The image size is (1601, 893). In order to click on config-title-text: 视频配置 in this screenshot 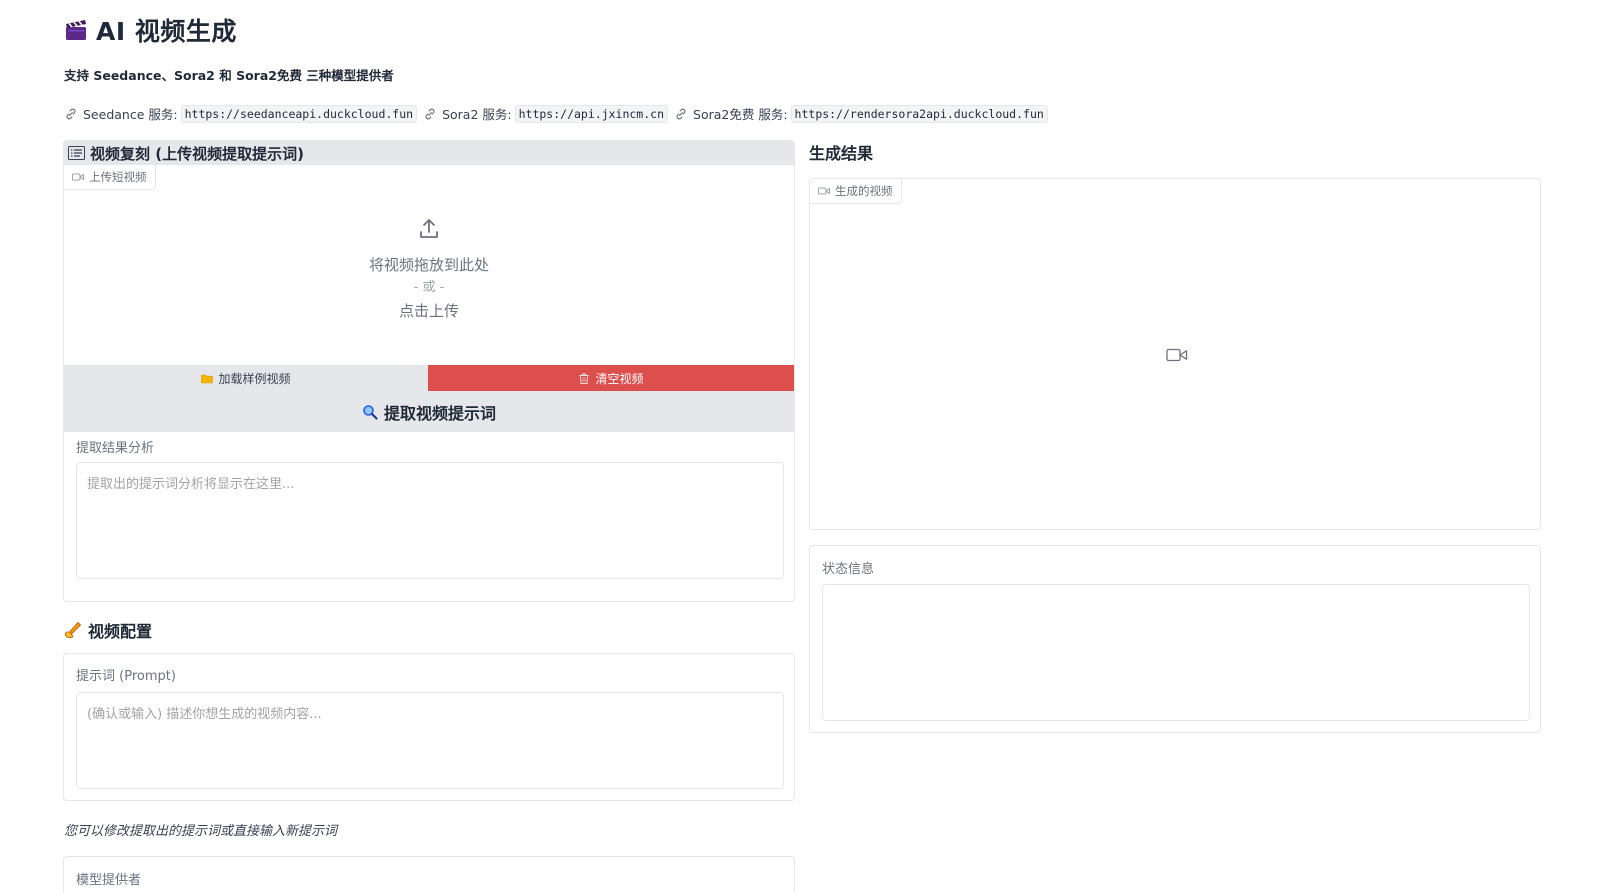, I will do `click(120, 631)`.